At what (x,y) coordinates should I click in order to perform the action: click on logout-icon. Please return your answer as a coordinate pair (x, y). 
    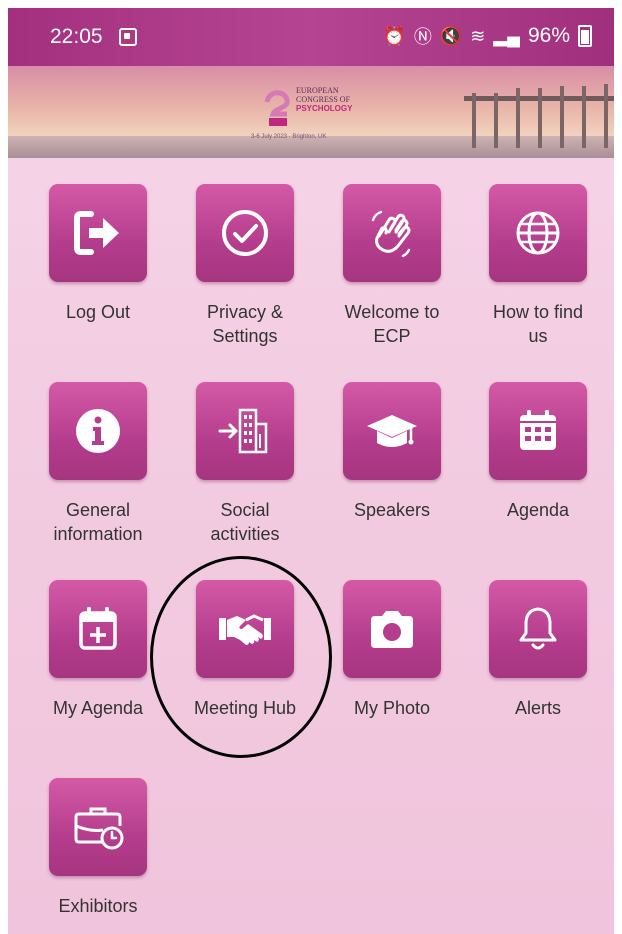
    Looking at the image, I should click on (96, 233).